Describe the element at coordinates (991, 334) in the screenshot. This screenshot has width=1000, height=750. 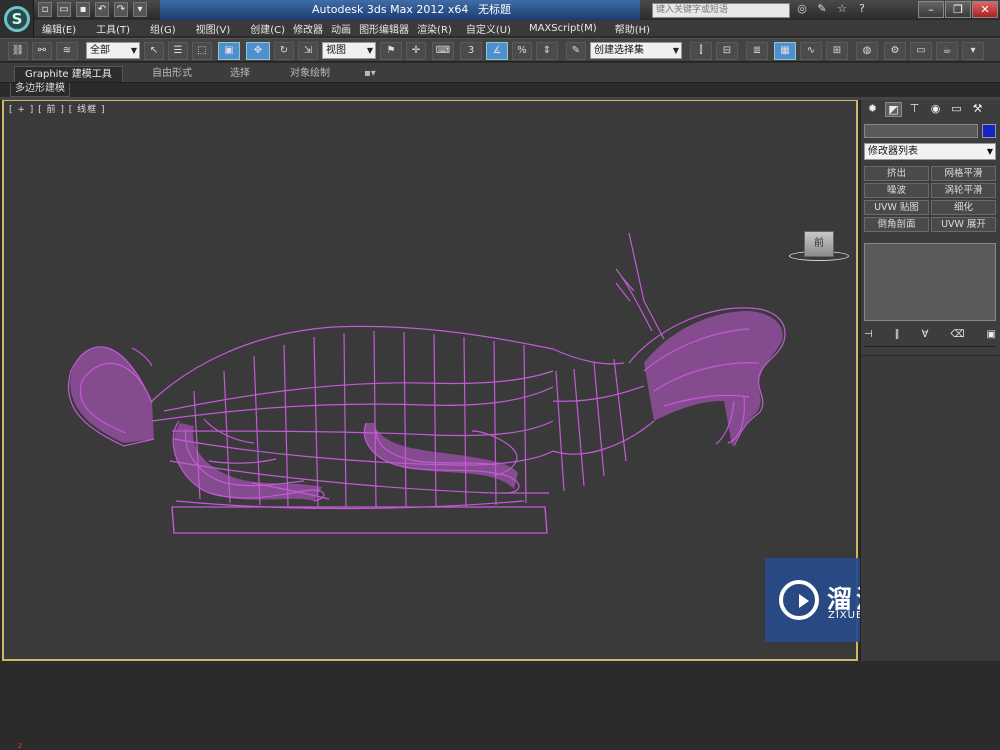
I see `configure-sets-icon: ▣` at that location.